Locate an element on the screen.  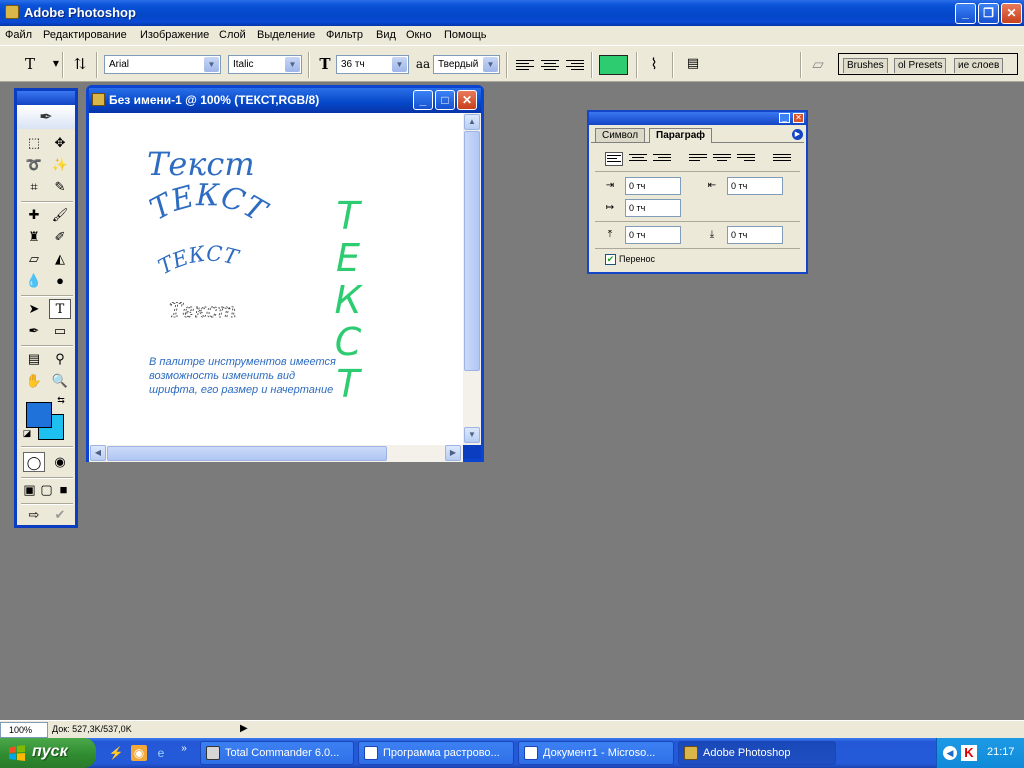
blur-tool-icon: 💧 is located at coordinates (34, 281).